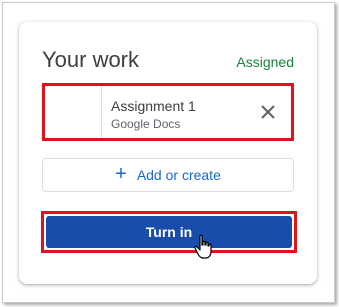 Image resolution: width=339 pixels, height=307 pixels. What do you see at coordinates (121, 174) in the screenshot?
I see `plus-icon: +` at bounding box center [121, 174].